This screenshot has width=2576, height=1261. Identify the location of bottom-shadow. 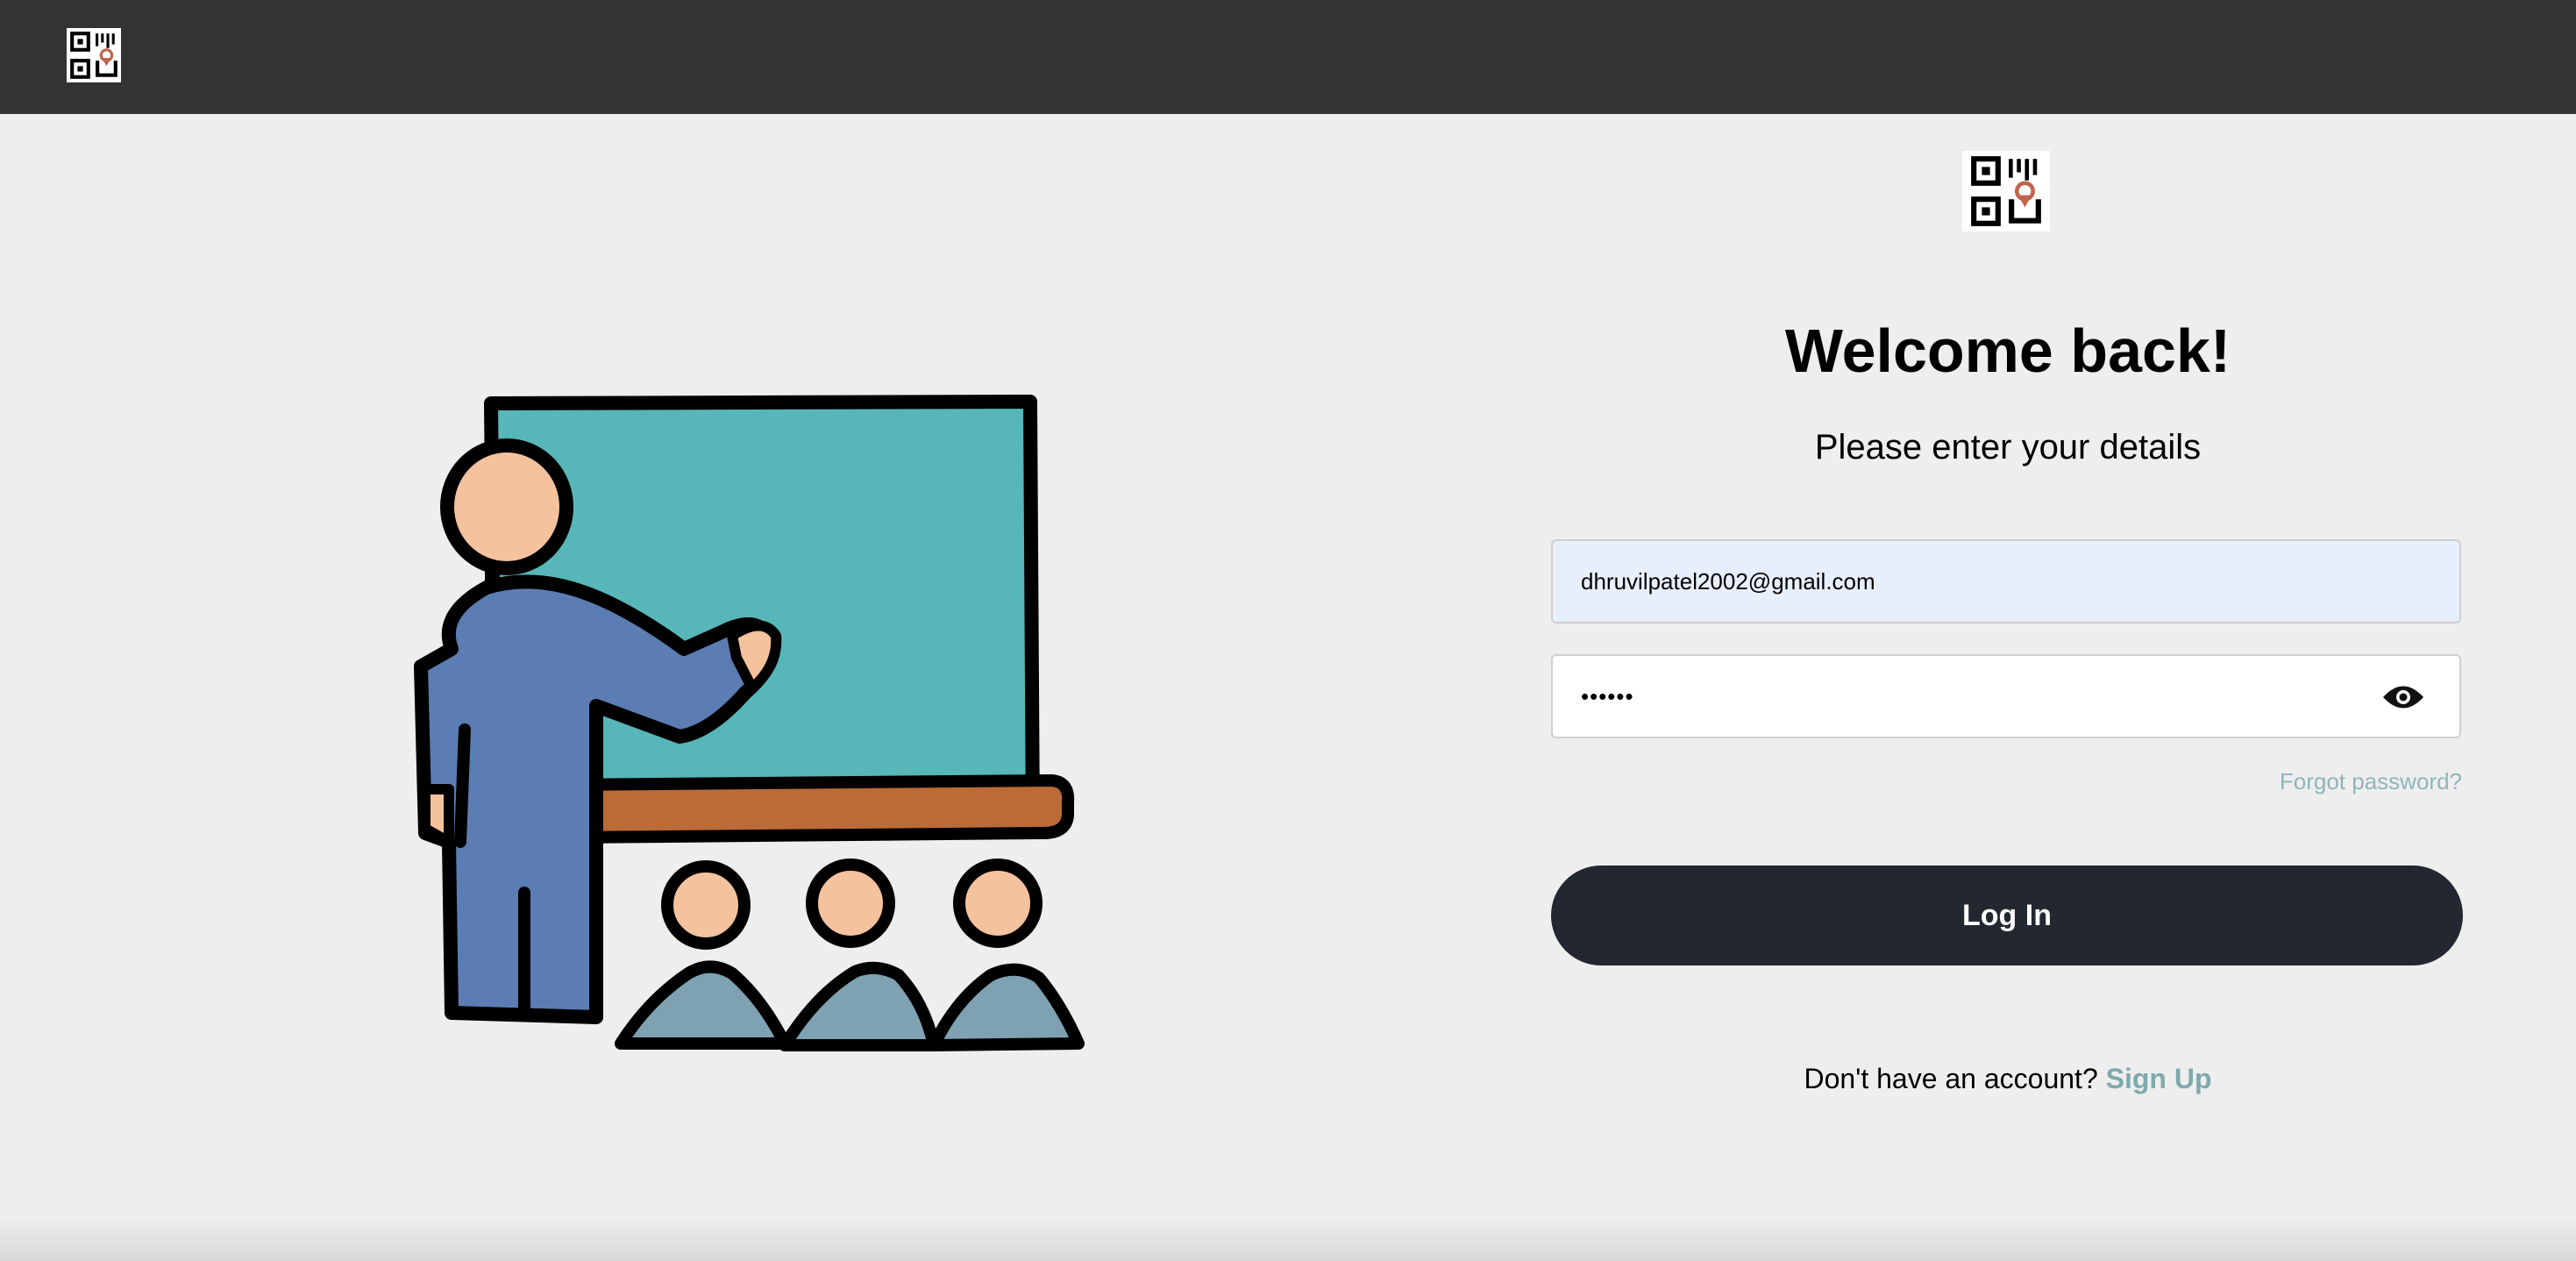
(1288, 1240).